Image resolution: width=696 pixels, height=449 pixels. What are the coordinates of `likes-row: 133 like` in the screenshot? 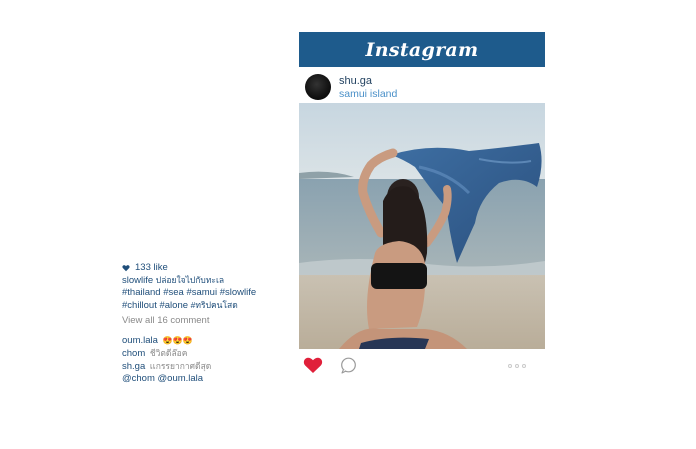 It's located at (212, 268).